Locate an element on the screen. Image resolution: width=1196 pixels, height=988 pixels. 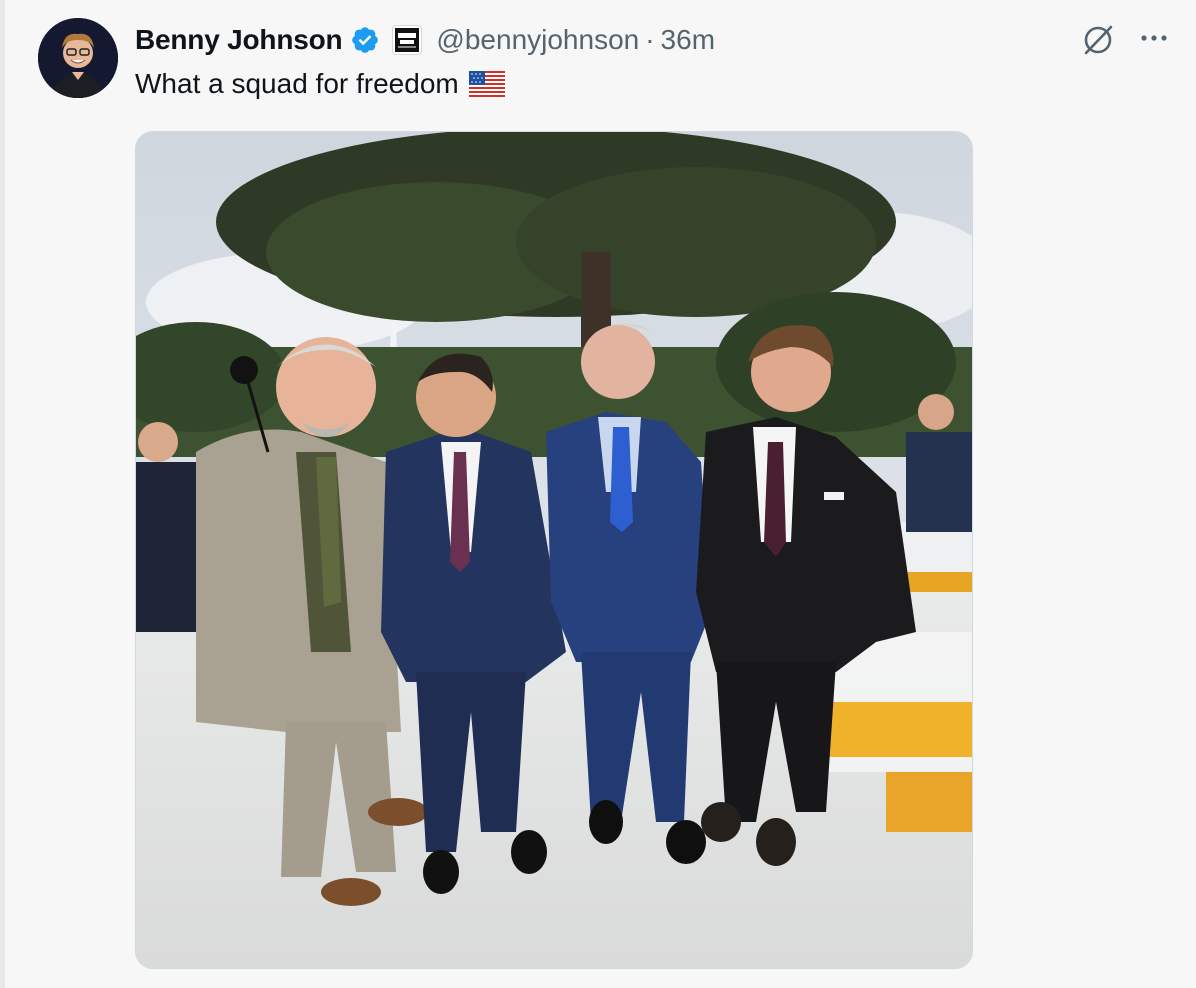
author-name: Benny Johnson is located at coordinates (239, 40).